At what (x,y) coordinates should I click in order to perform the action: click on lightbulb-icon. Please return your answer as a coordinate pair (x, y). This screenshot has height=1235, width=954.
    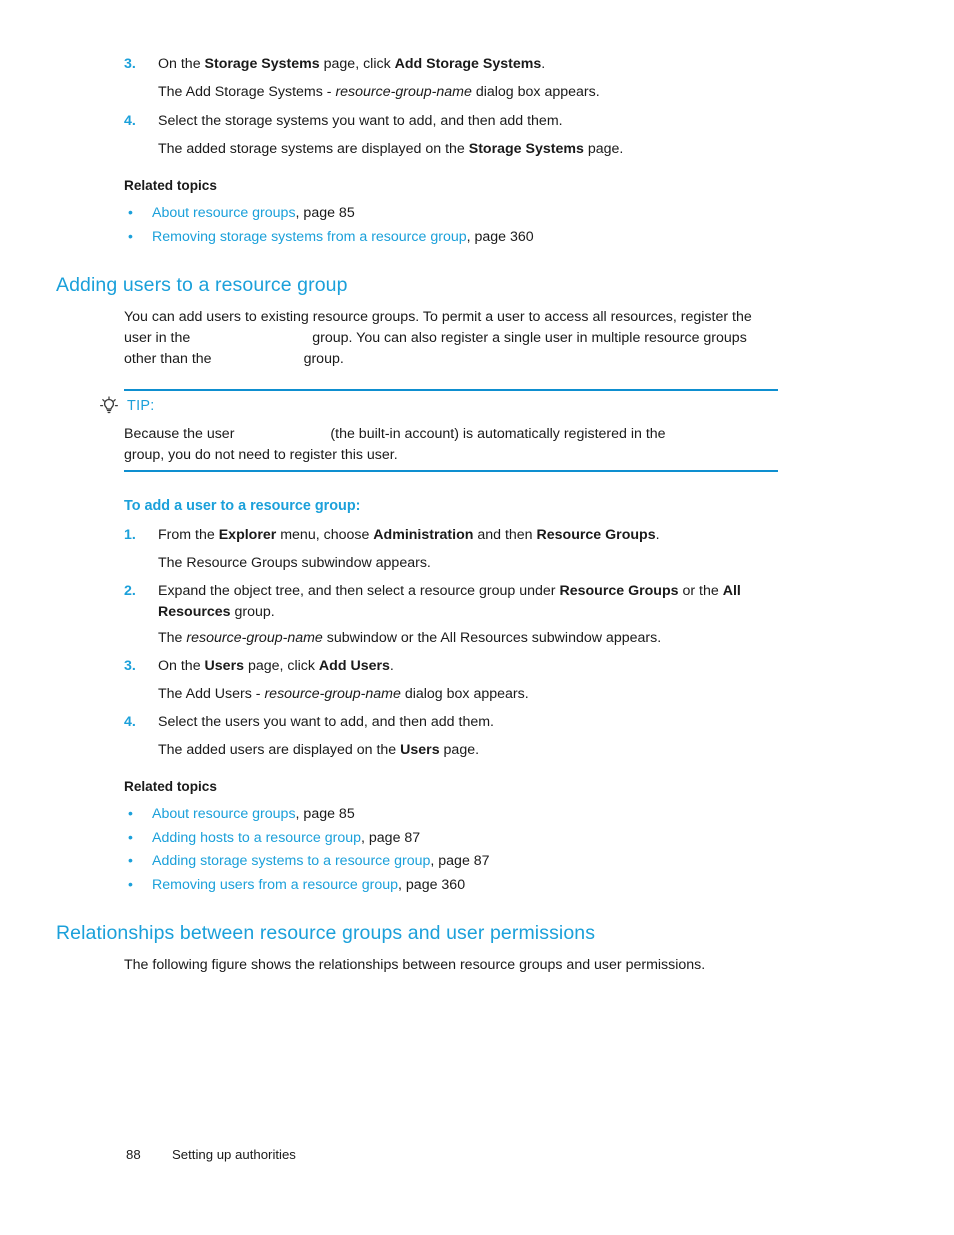
    Looking at the image, I should click on (109, 406).